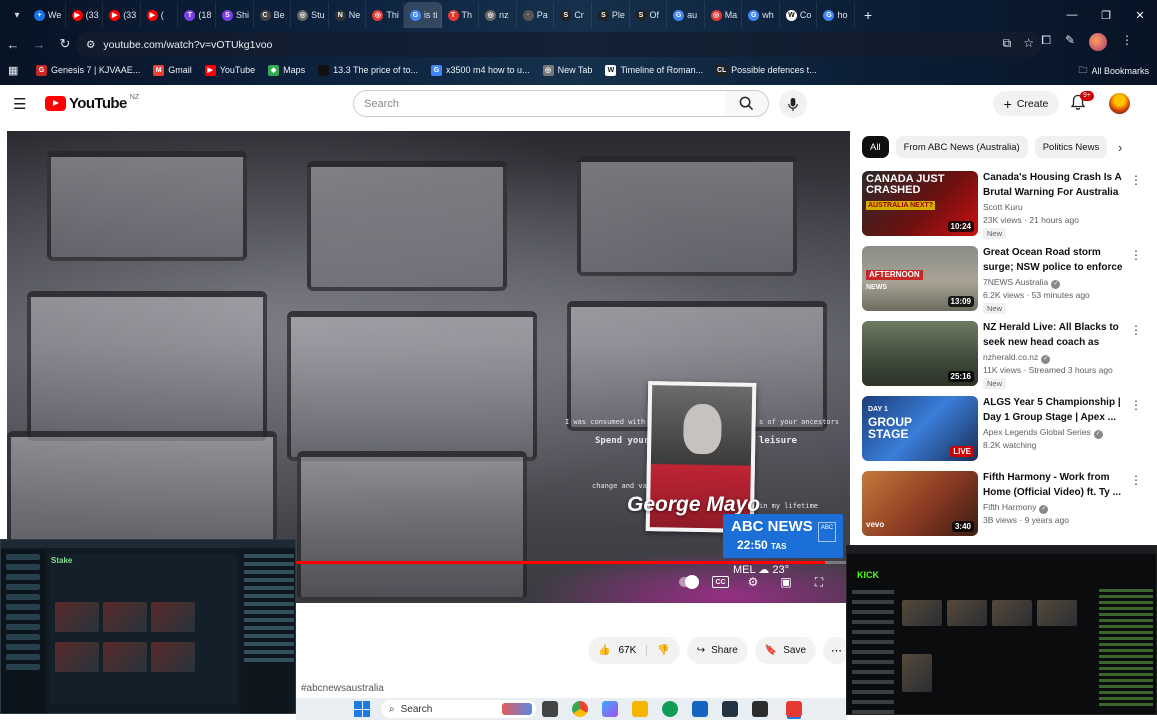 Image resolution: width=1157 pixels, height=720 pixels. What do you see at coordinates (498, 15) in the screenshot?
I see `browser-tab: ◎ nz` at bounding box center [498, 15].